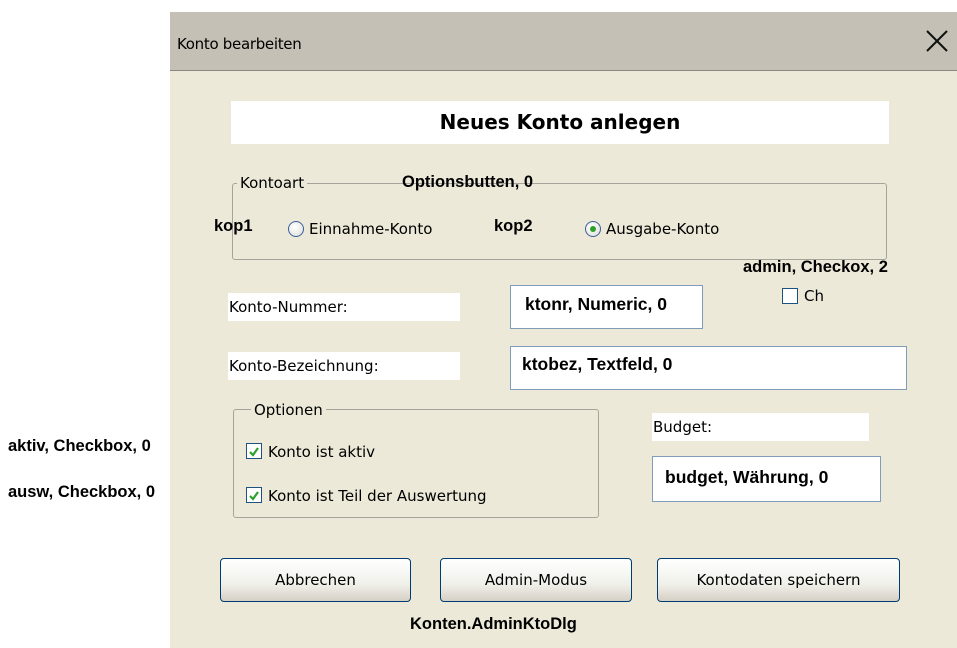 This screenshot has width=957, height=648. Describe the element at coordinates (814, 296) in the screenshot. I see `admin-checkbox-label: Ch` at that location.